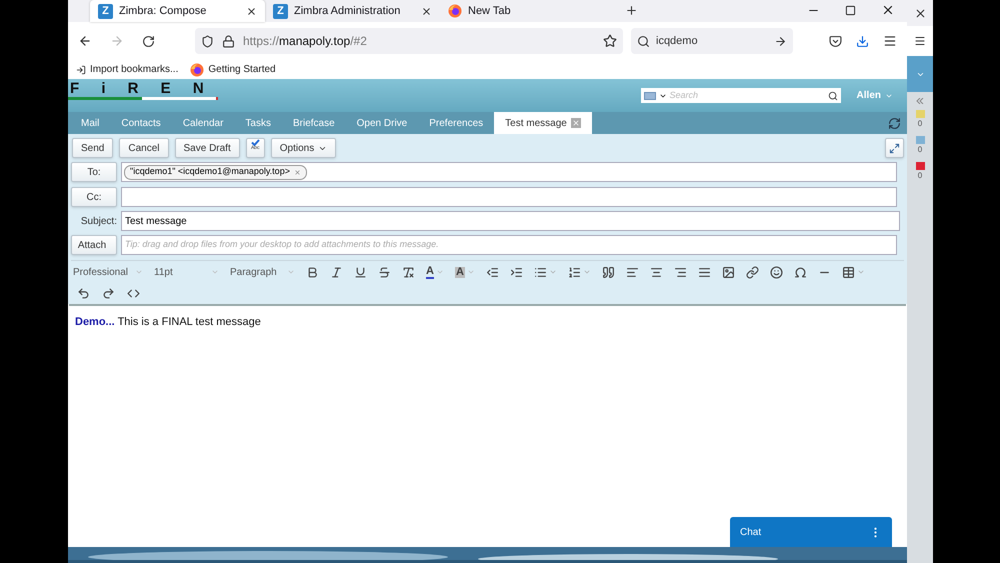 This screenshot has width=1000, height=563. Describe the element at coordinates (384, 272) in the screenshot. I see `strikethrough-icon` at that location.